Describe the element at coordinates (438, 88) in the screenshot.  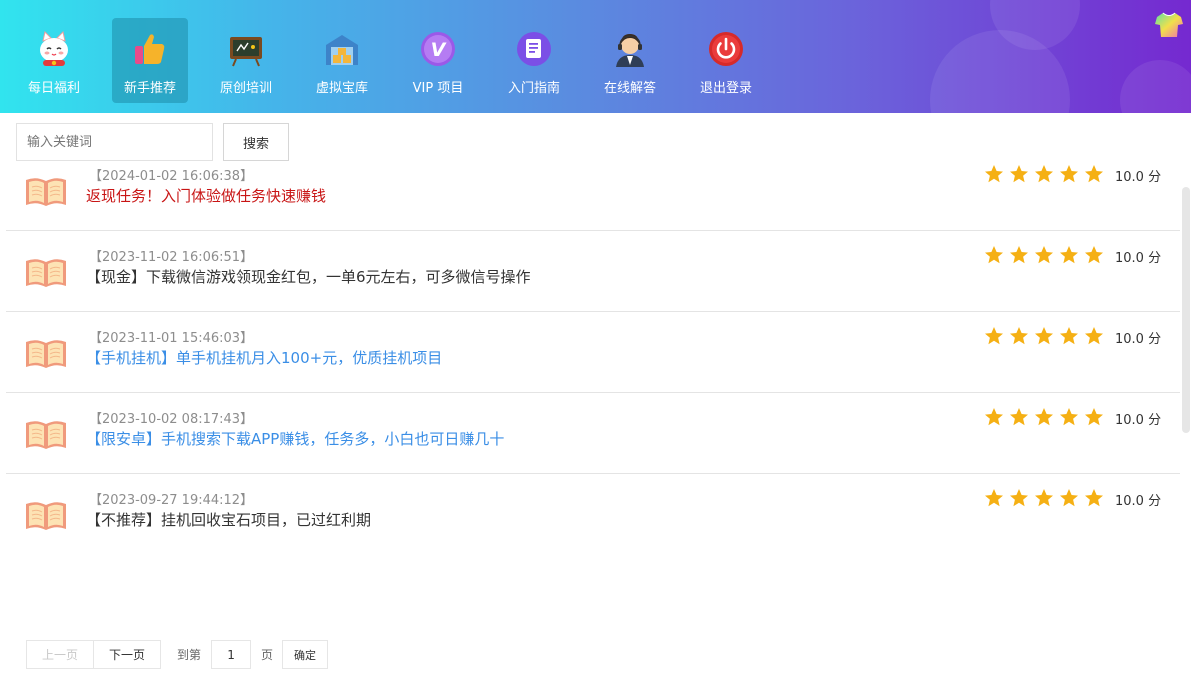
I see `nav-label: VIP 项目` at that location.